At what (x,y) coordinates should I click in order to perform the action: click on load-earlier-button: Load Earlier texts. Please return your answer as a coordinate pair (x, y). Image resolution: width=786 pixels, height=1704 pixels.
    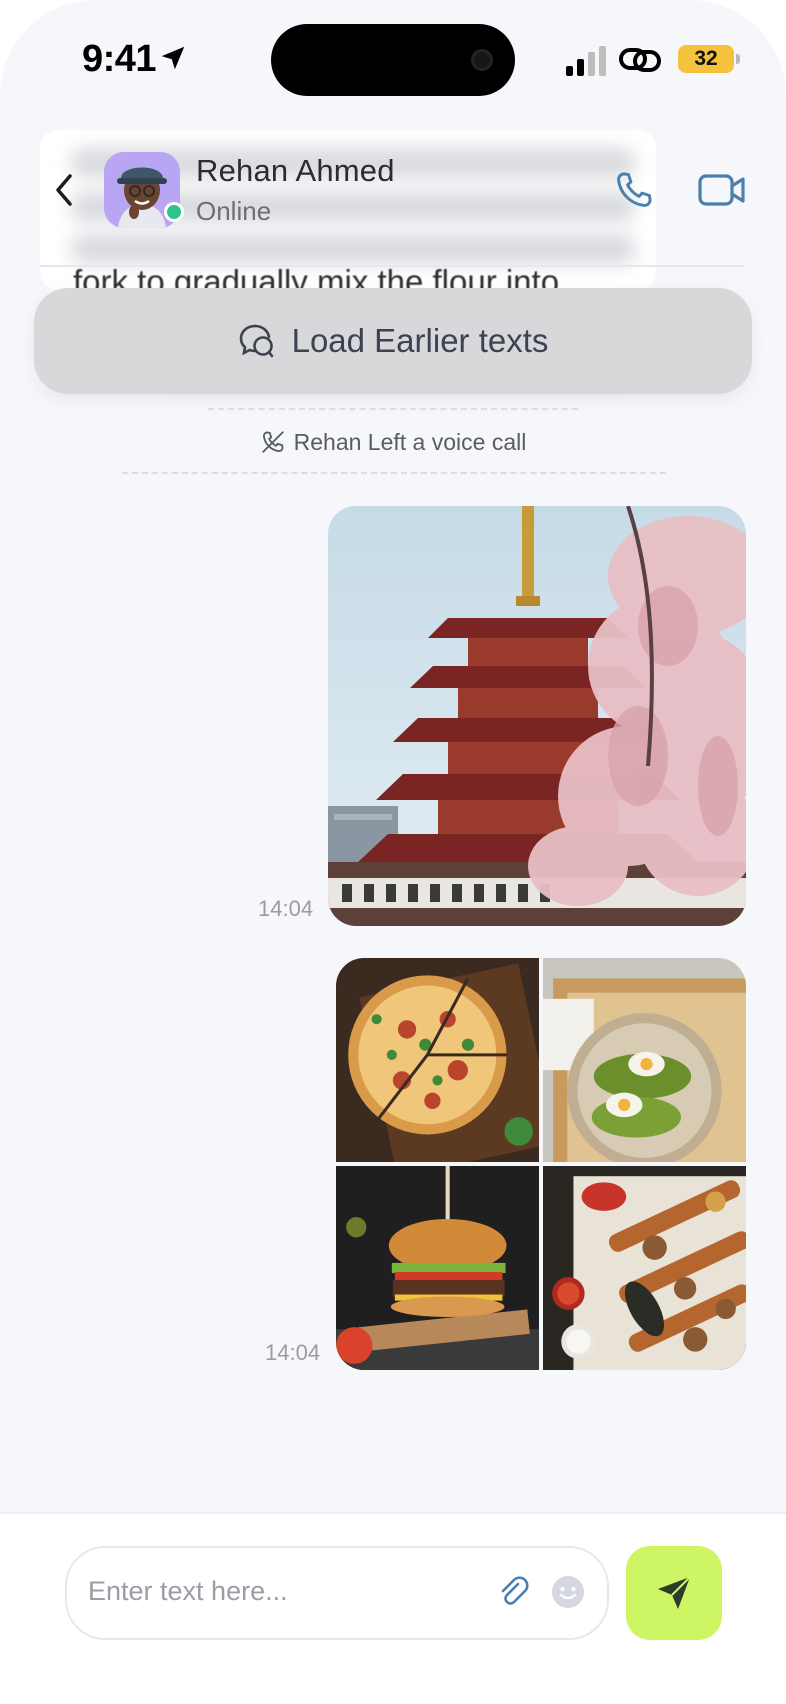
    Looking at the image, I should click on (393, 341).